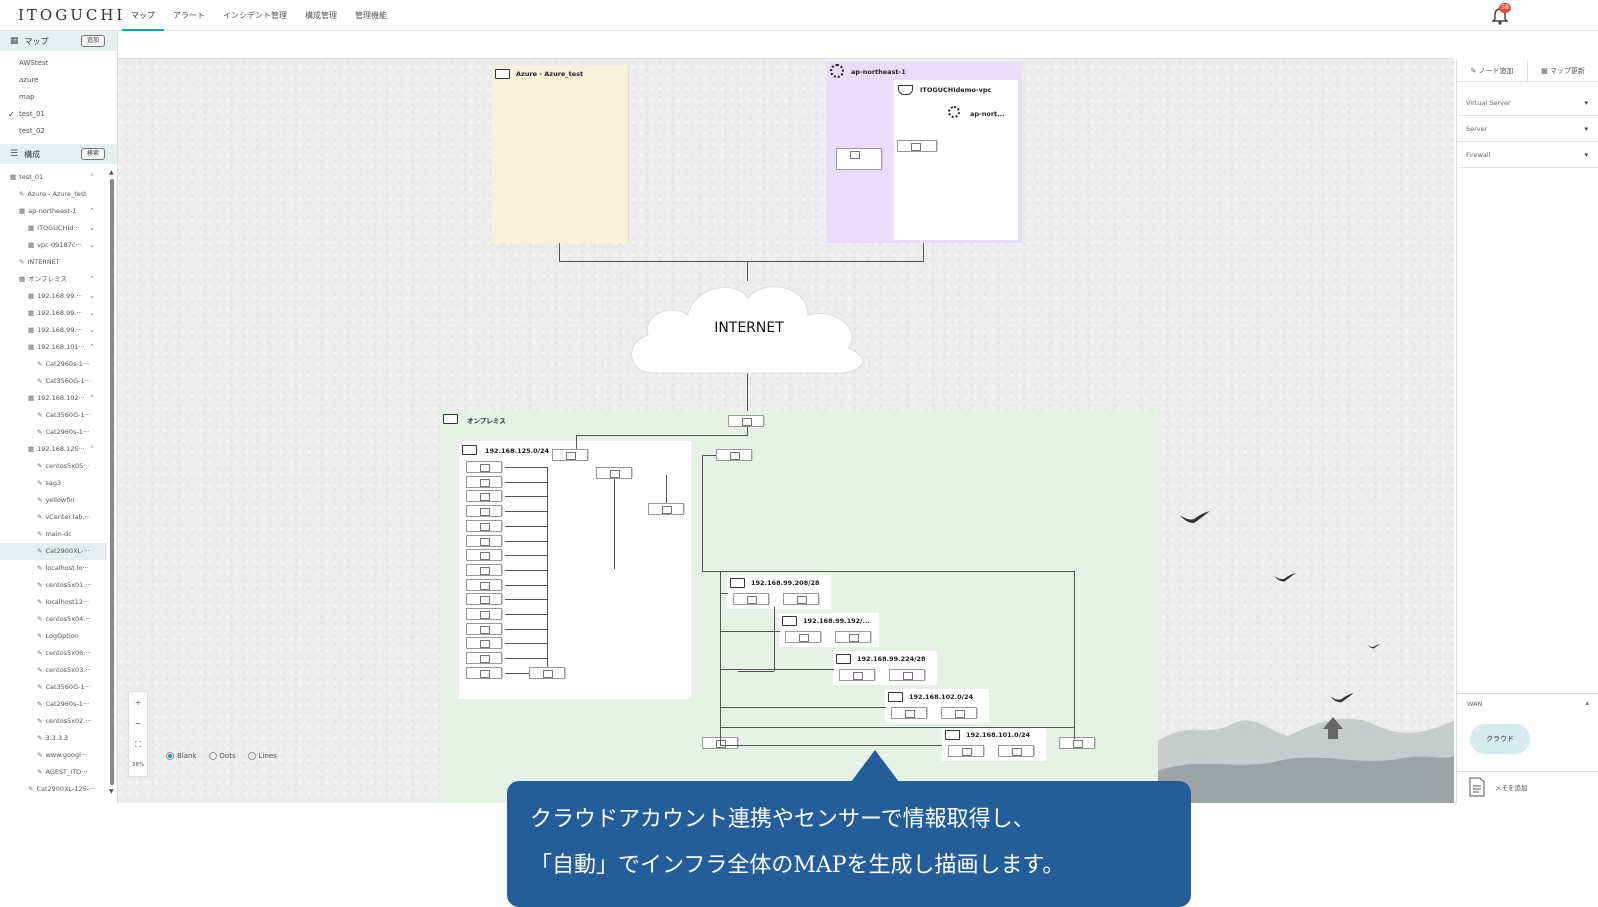  Describe the element at coordinates (53, 670) in the screenshot. I see `tree-item: ✎ centos5x03.···` at that location.